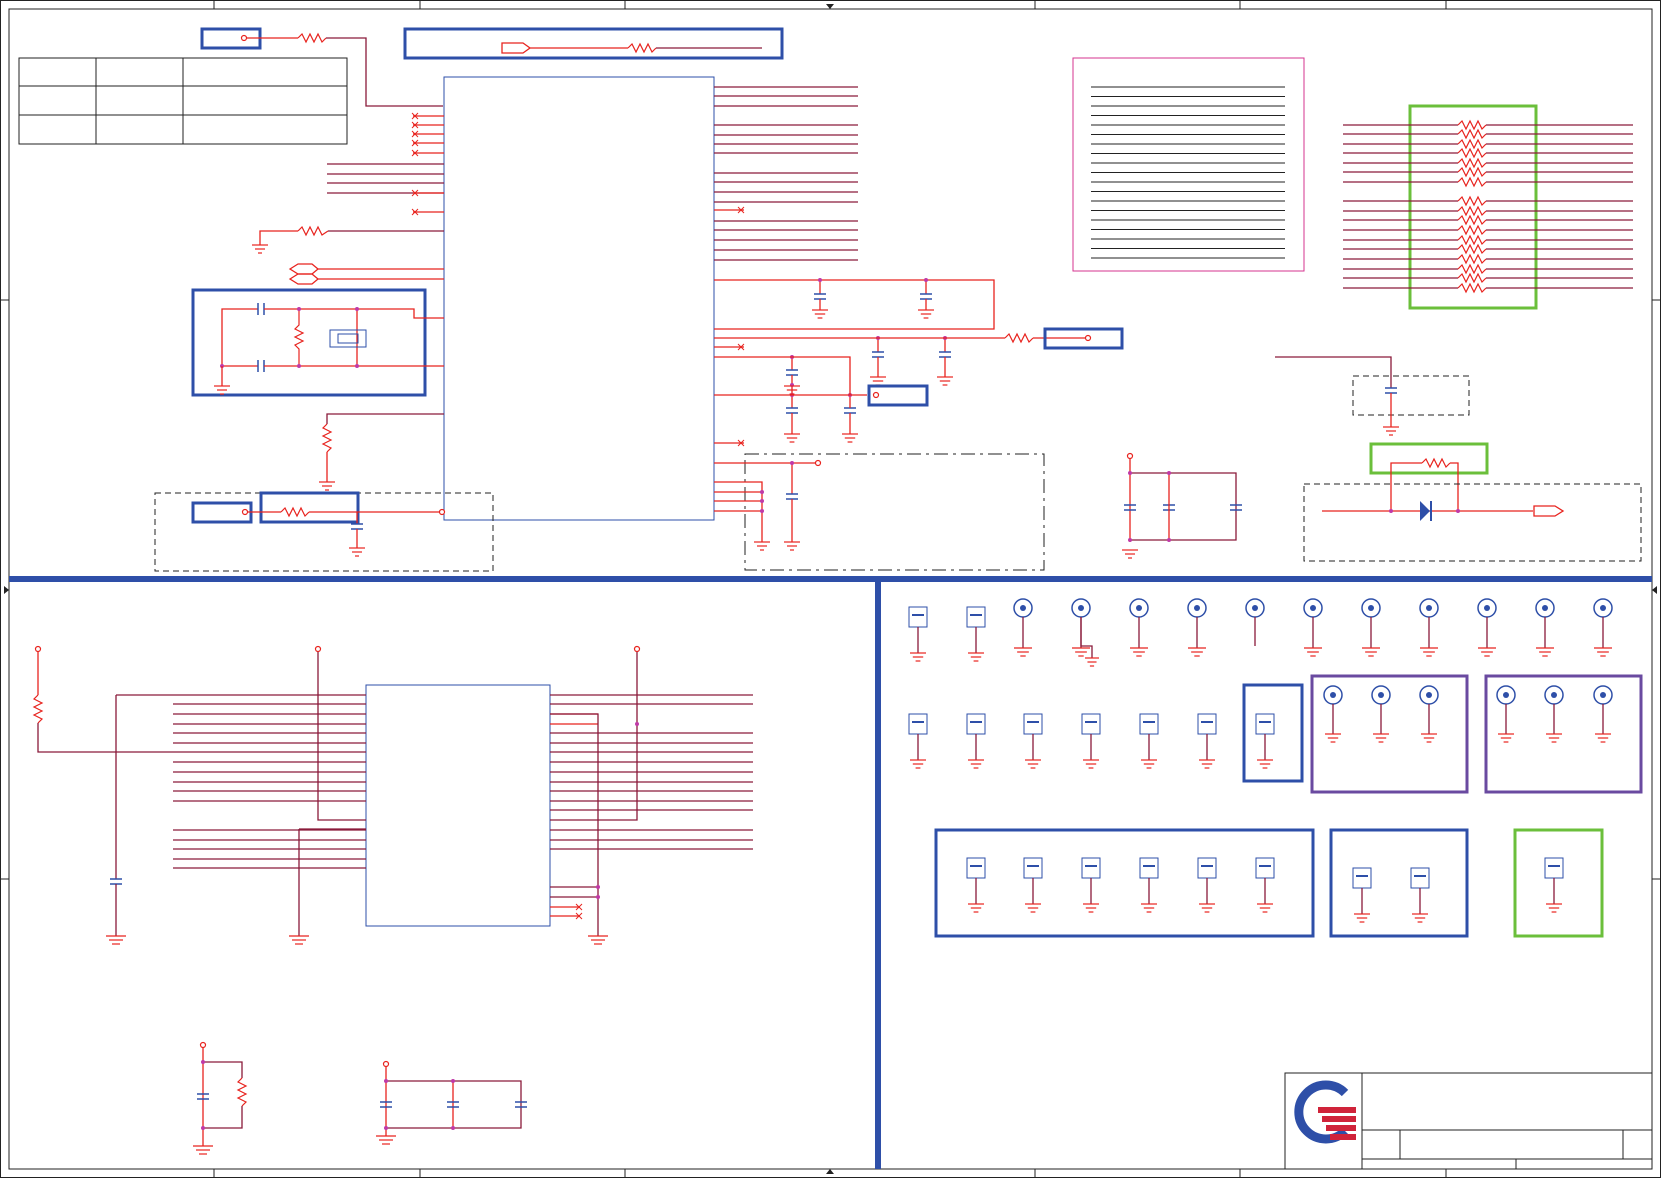 This screenshot has width=1661, height=1178. What do you see at coordinates (879, 512) in the screenshot?
I see `power-filter-area` at bounding box center [879, 512].